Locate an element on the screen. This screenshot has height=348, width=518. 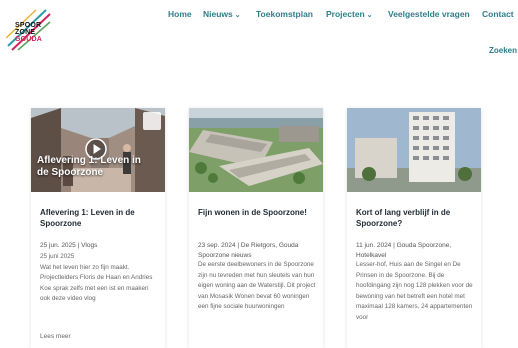
card-date-line: 25 juni 2025 is located at coordinates (57, 256).